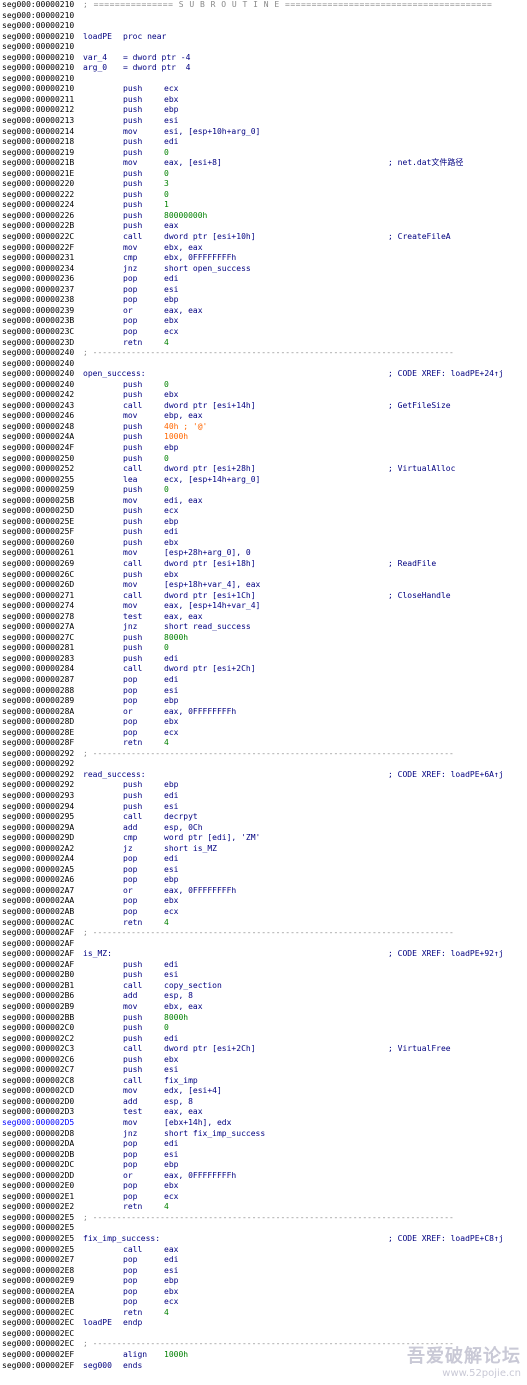  I want to click on listing-line: seg000:000002B1 call copy_section, so click(263, 986).